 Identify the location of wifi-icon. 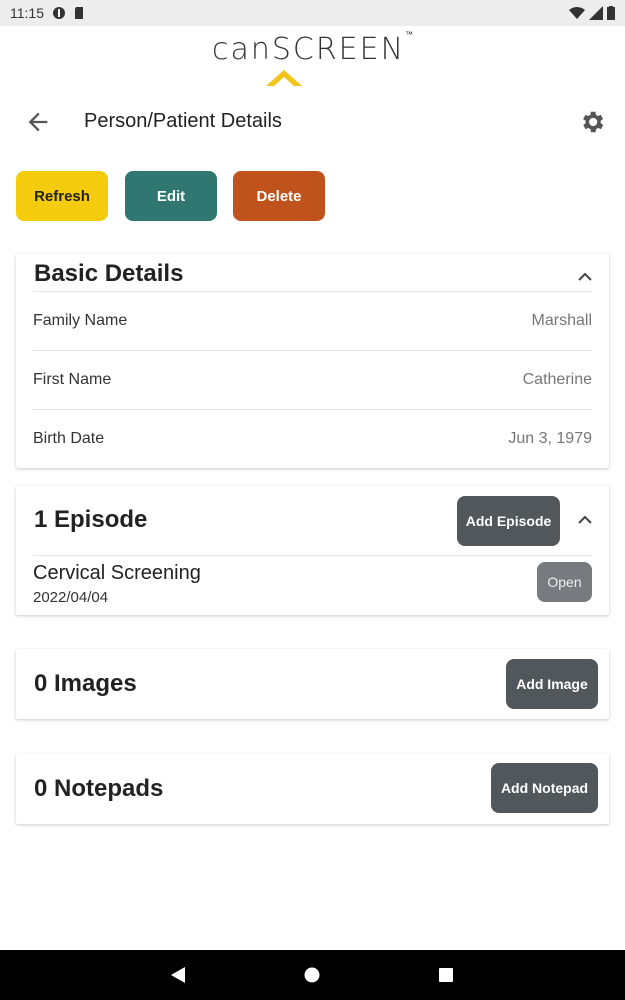
(577, 13).